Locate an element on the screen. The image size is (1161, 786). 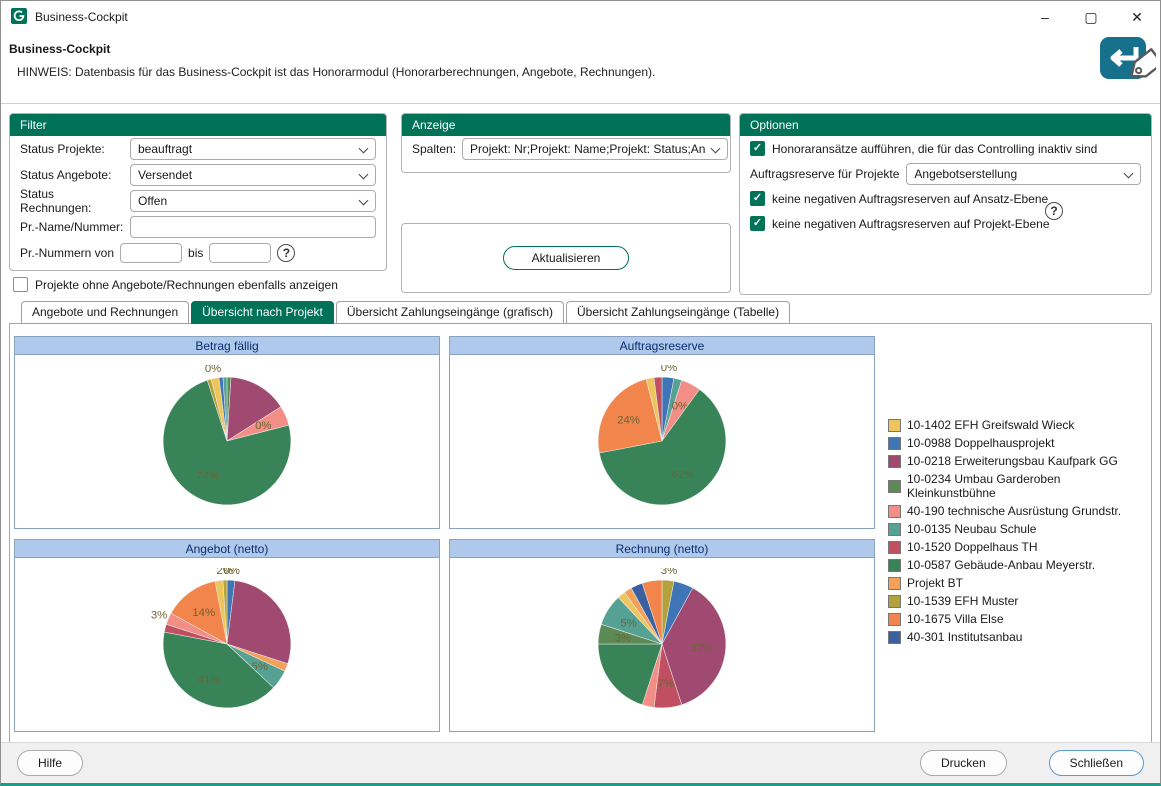
auftragsreserve-label: Auftragsreserve für Projekte is located at coordinates (825, 173).